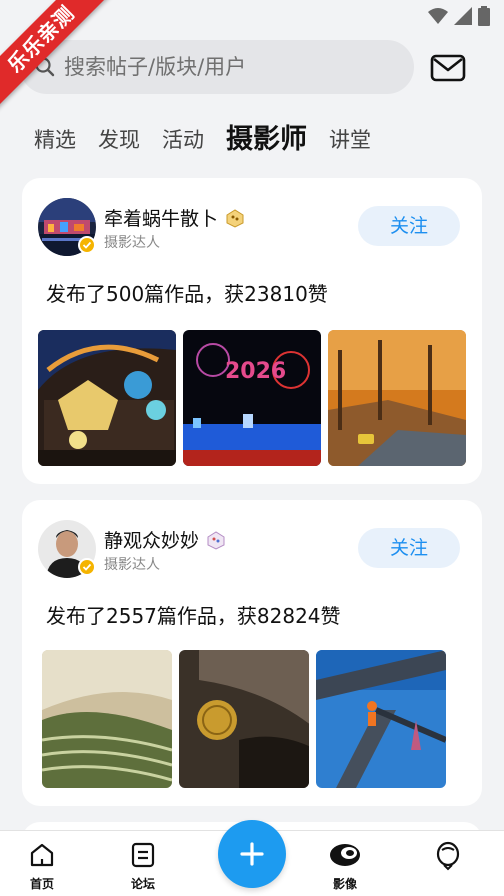 Image resolution: width=504 pixels, height=896 pixels. I want to click on nav-home: 首页, so click(42, 866).